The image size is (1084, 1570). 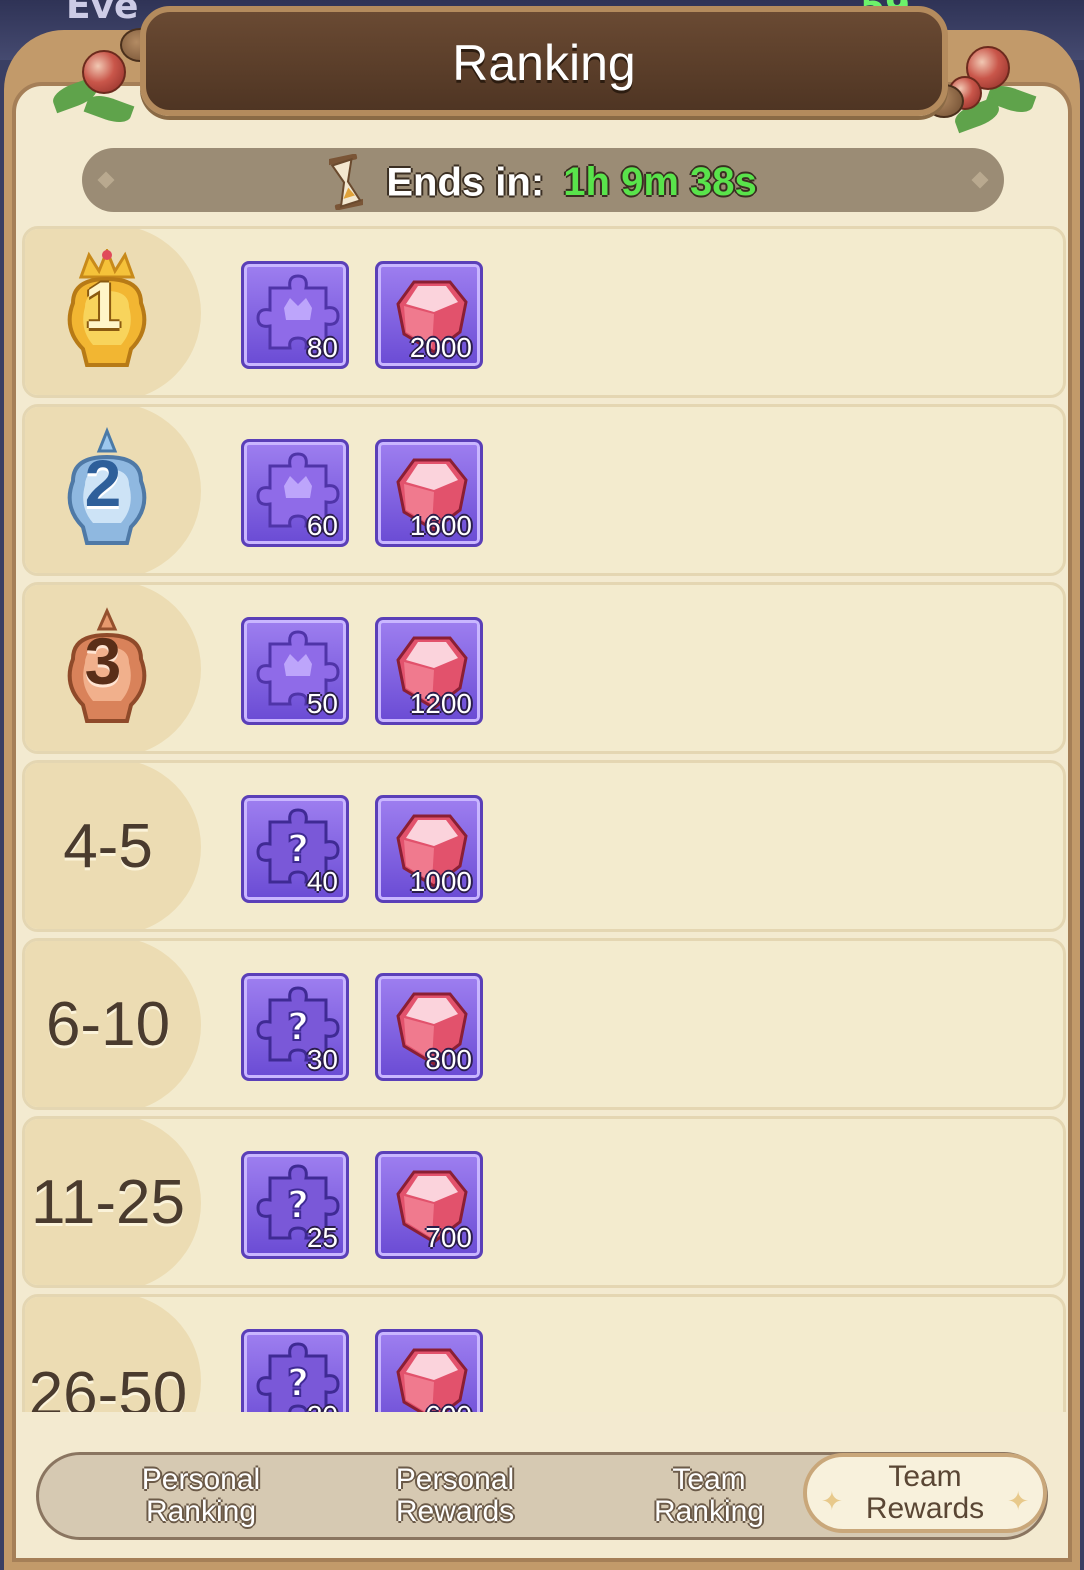 What do you see at coordinates (429, 1205) in the screenshot?
I see `gem-reward: 700` at bounding box center [429, 1205].